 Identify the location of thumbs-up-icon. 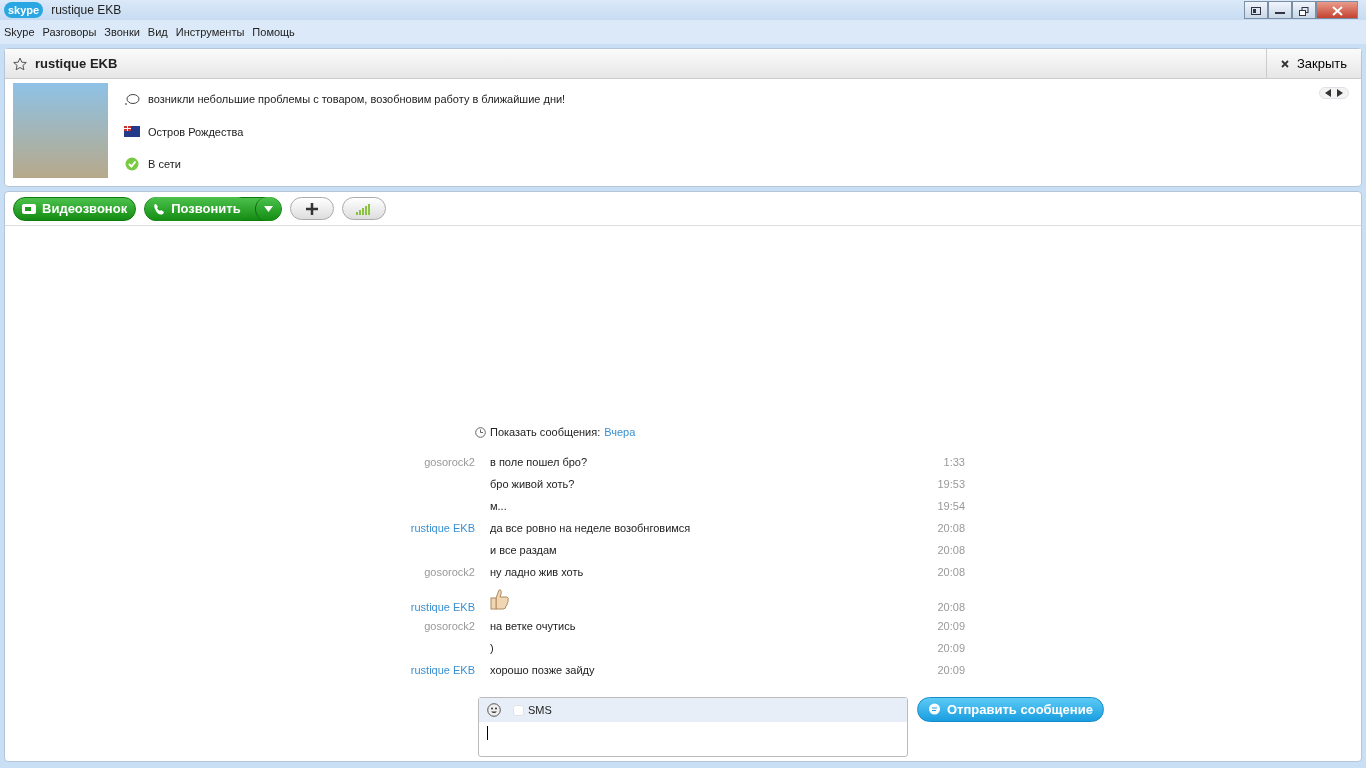
(500, 599).